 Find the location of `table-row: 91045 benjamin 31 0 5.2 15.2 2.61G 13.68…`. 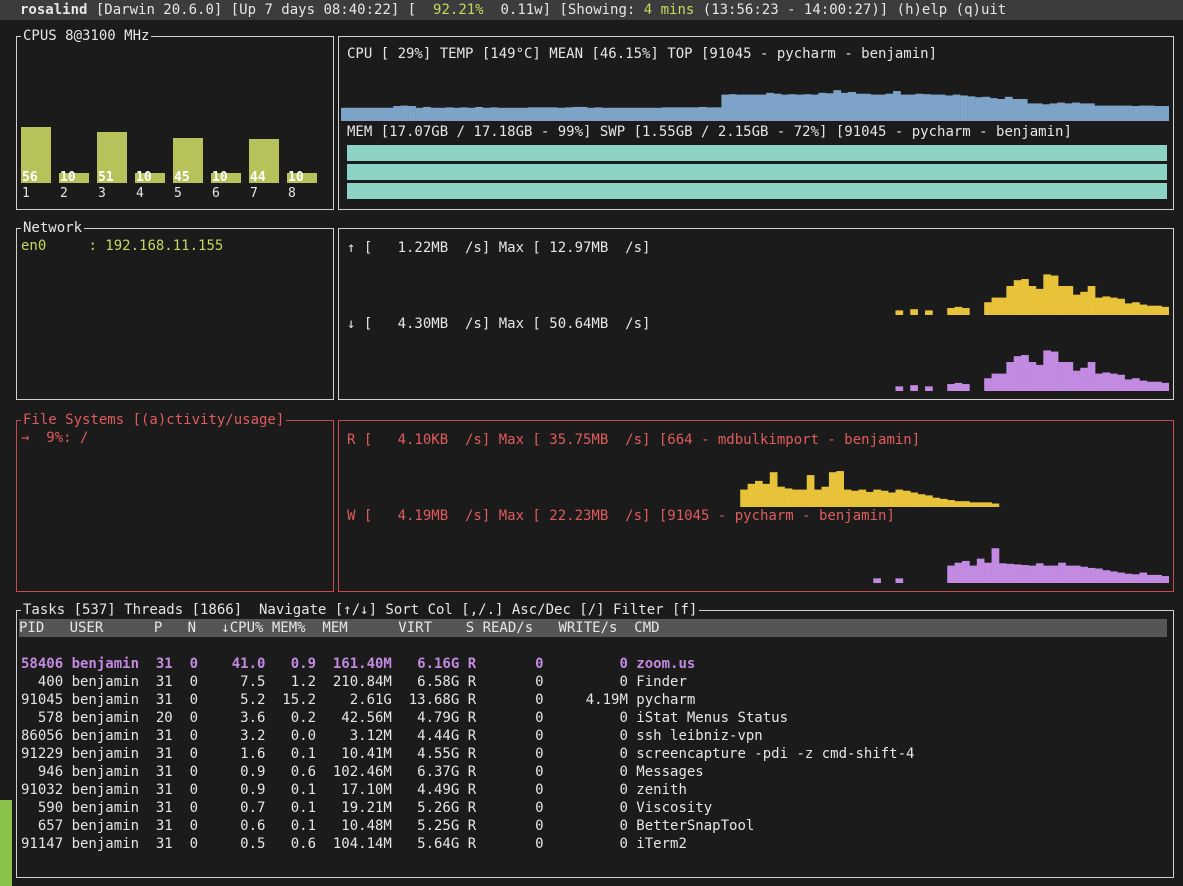

table-row: 91045 benjamin 31 0 5.2 15.2 2.61G 13.68… is located at coordinates (358, 700).